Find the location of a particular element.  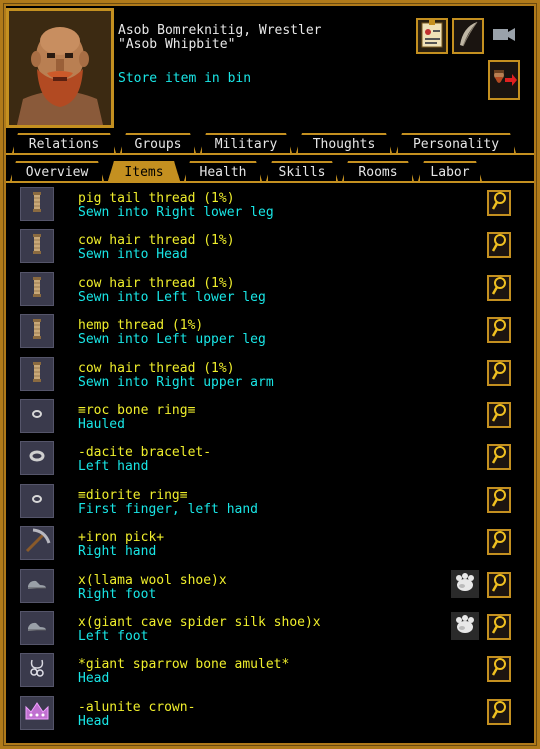

shoe-icon is located at coordinates (37, 628).